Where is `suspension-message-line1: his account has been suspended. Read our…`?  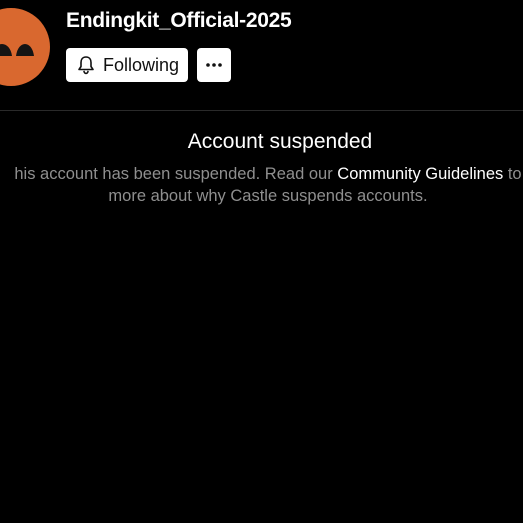
suspension-message-line1: his account has been suspended. Read our… is located at coordinates (261, 174).